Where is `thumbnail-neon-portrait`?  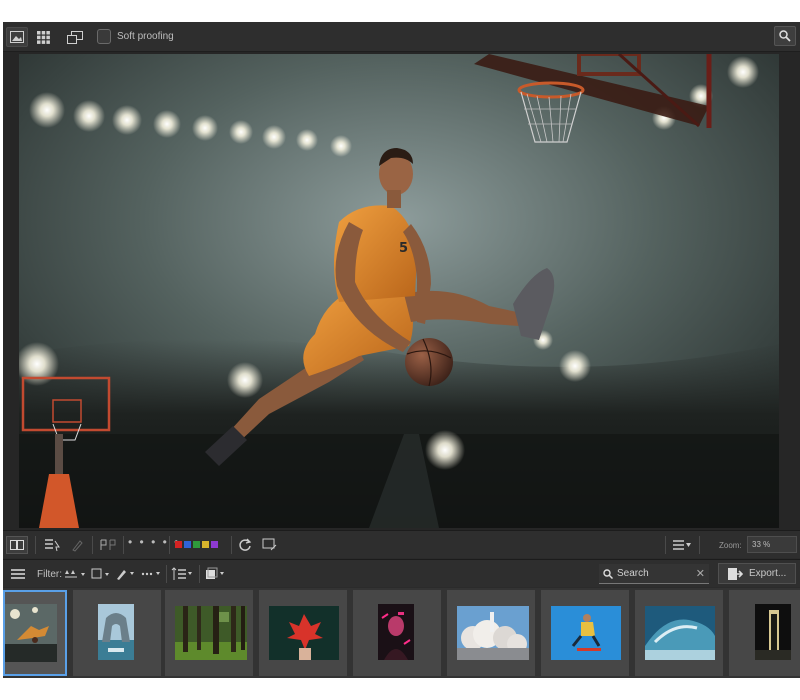
thumbnail-neon-portrait is located at coordinates (397, 633).